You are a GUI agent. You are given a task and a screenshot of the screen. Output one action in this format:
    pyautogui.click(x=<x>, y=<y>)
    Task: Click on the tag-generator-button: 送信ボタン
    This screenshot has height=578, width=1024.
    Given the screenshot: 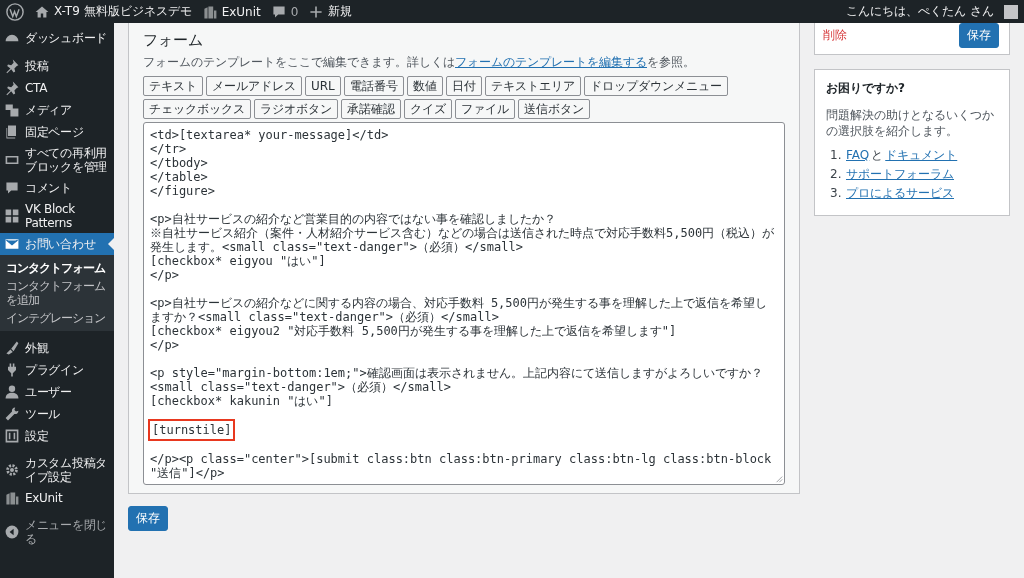 What is the action you would take?
    pyautogui.click(x=554, y=109)
    